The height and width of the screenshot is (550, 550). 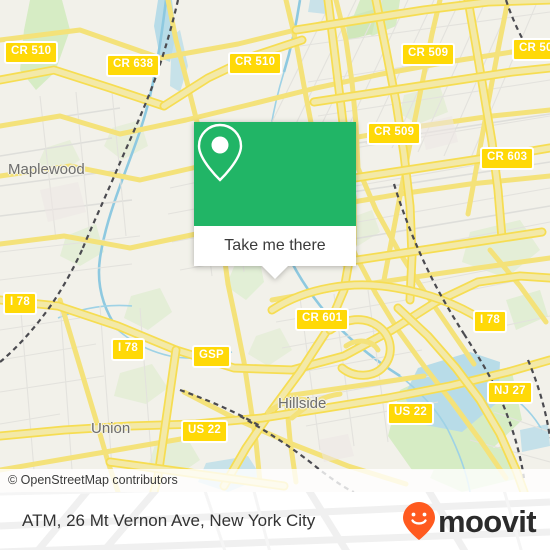 What do you see at coordinates (275, 480) in the screenshot?
I see `map-attribution: © OpenStreetMap contributors` at bounding box center [275, 480].